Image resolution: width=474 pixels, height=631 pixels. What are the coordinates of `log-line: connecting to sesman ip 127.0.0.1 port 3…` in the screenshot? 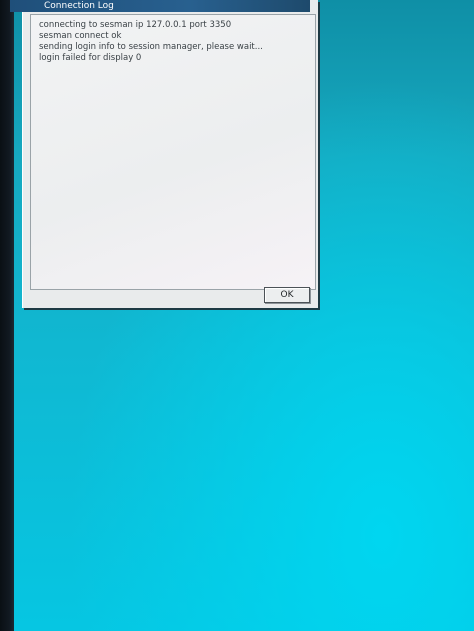 It's located at (135, 25).